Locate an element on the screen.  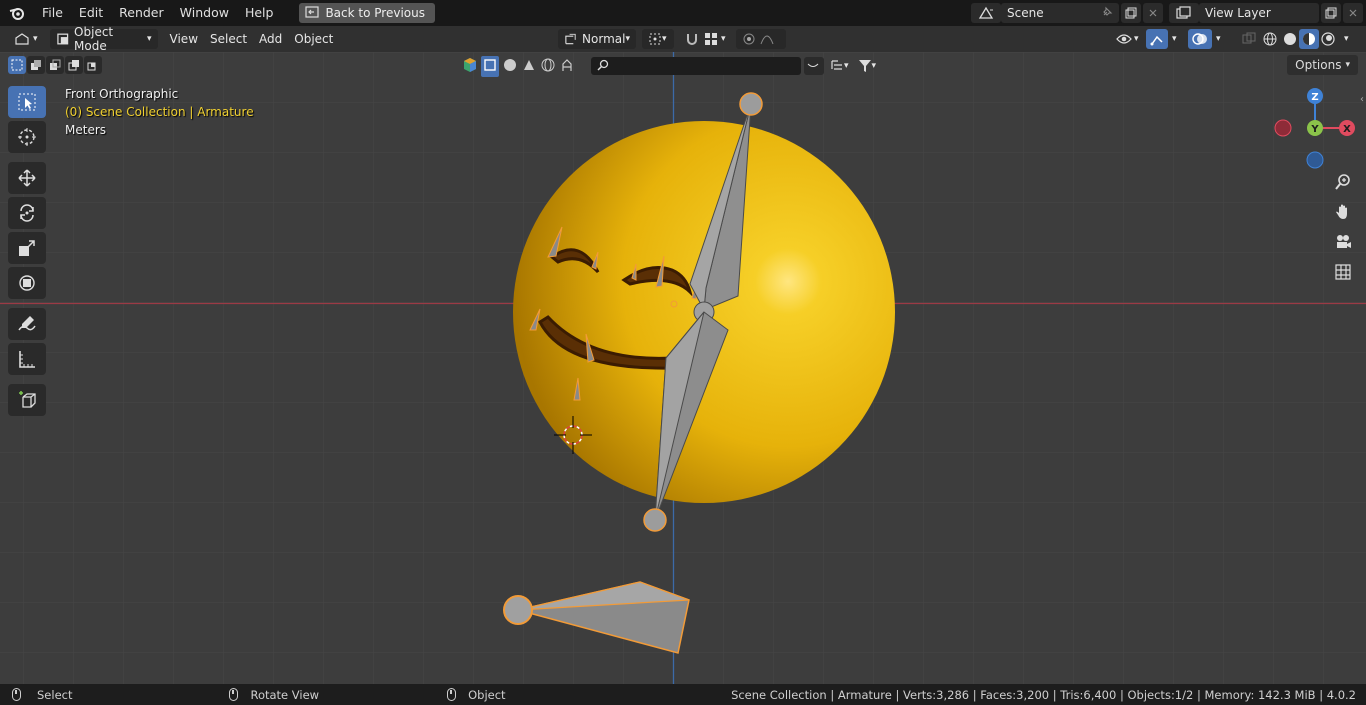
mode-selector: Object Mode ▾ is located at coordinates (103, 39).